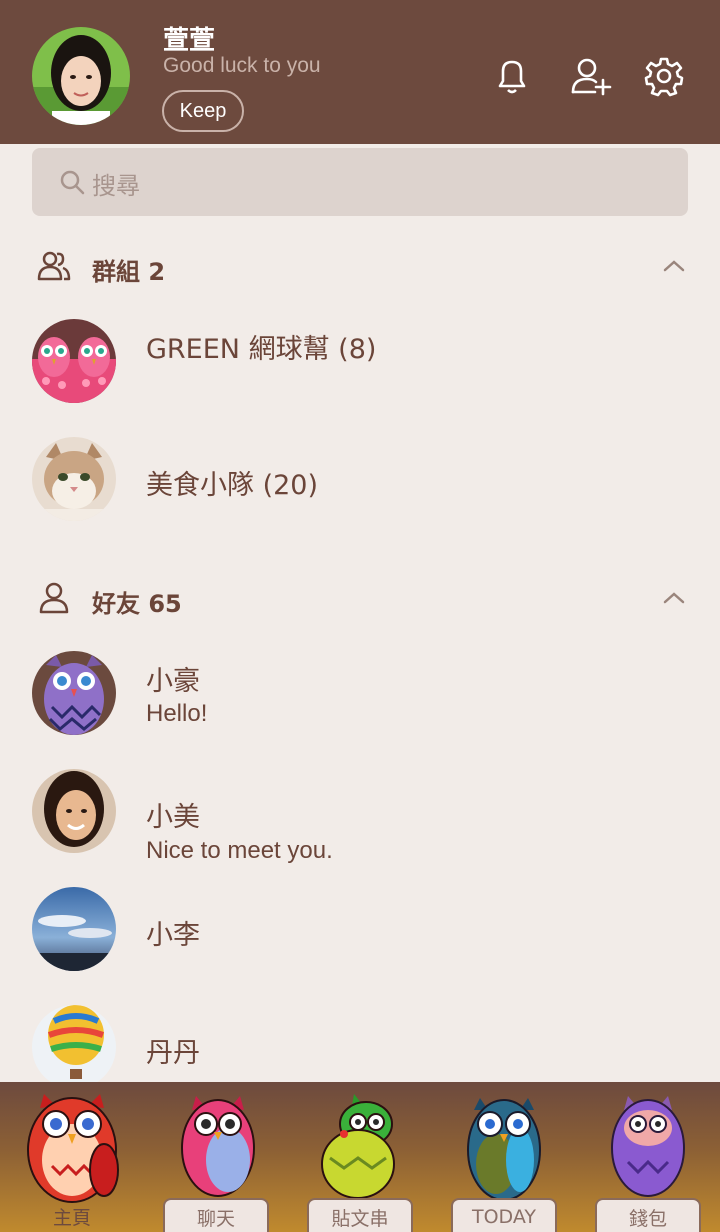  I want to click on friend-name: 小美, so click(173, 817).